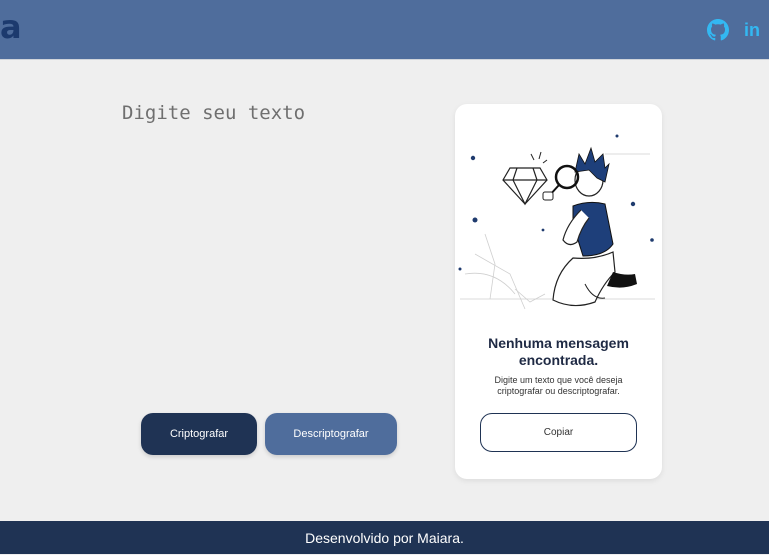 This screenshot has width=769, height=555. What do you see at coordinates (331, 434) in the screenshot?
I see `decrypt-button: Descriptografar` at bounding box center [331, 434].